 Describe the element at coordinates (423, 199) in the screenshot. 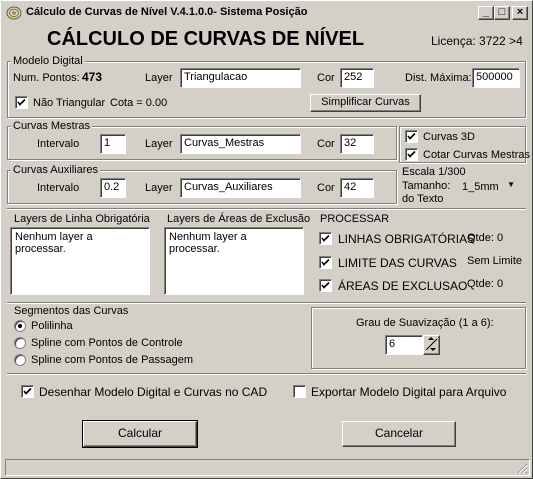

I see `do-texto-label: do Texto` at that location.